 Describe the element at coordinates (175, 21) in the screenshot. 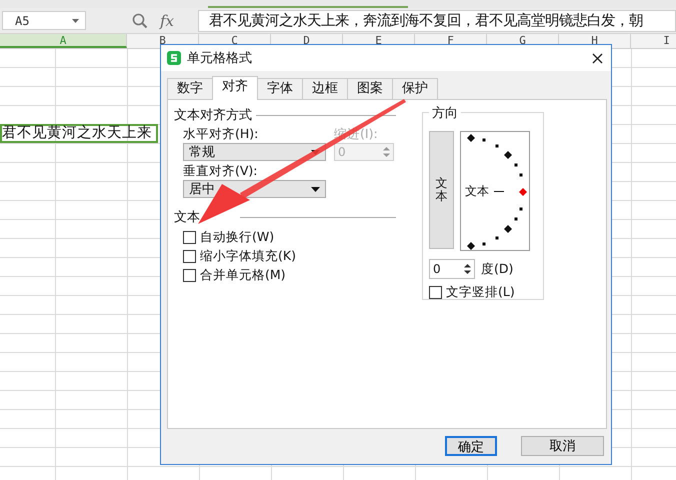

I see `function-label: fx` at that location.